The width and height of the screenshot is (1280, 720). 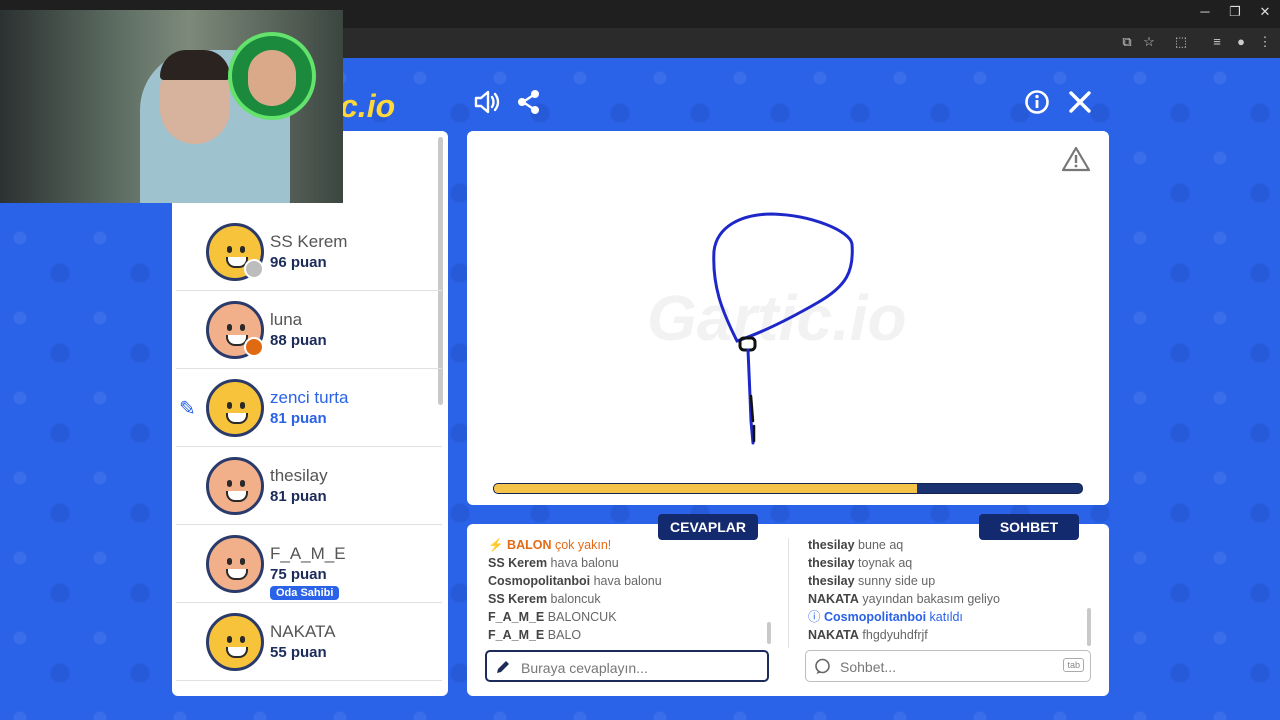 What do you see at coordinates (783, 328) in the screenshot?
I see `drawing-strokes` at bounding box center [783, 328].